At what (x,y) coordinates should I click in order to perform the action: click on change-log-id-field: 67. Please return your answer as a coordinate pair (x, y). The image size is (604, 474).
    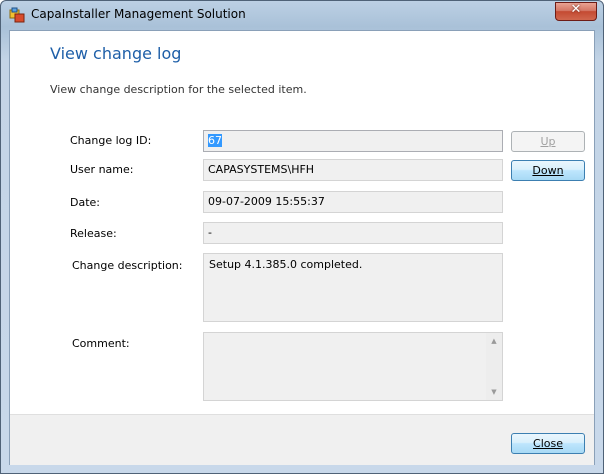
    Looking at the image, I should click on (353, 141).